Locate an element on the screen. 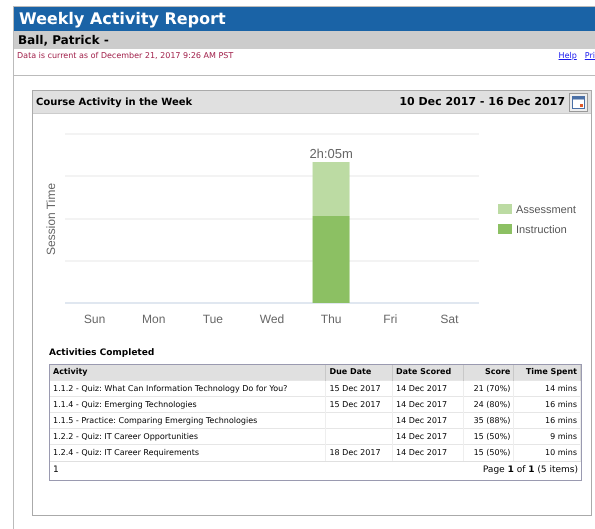 This screenshot has height=529, width=595. column-header: Due Date is located at coordinates (359, 372).